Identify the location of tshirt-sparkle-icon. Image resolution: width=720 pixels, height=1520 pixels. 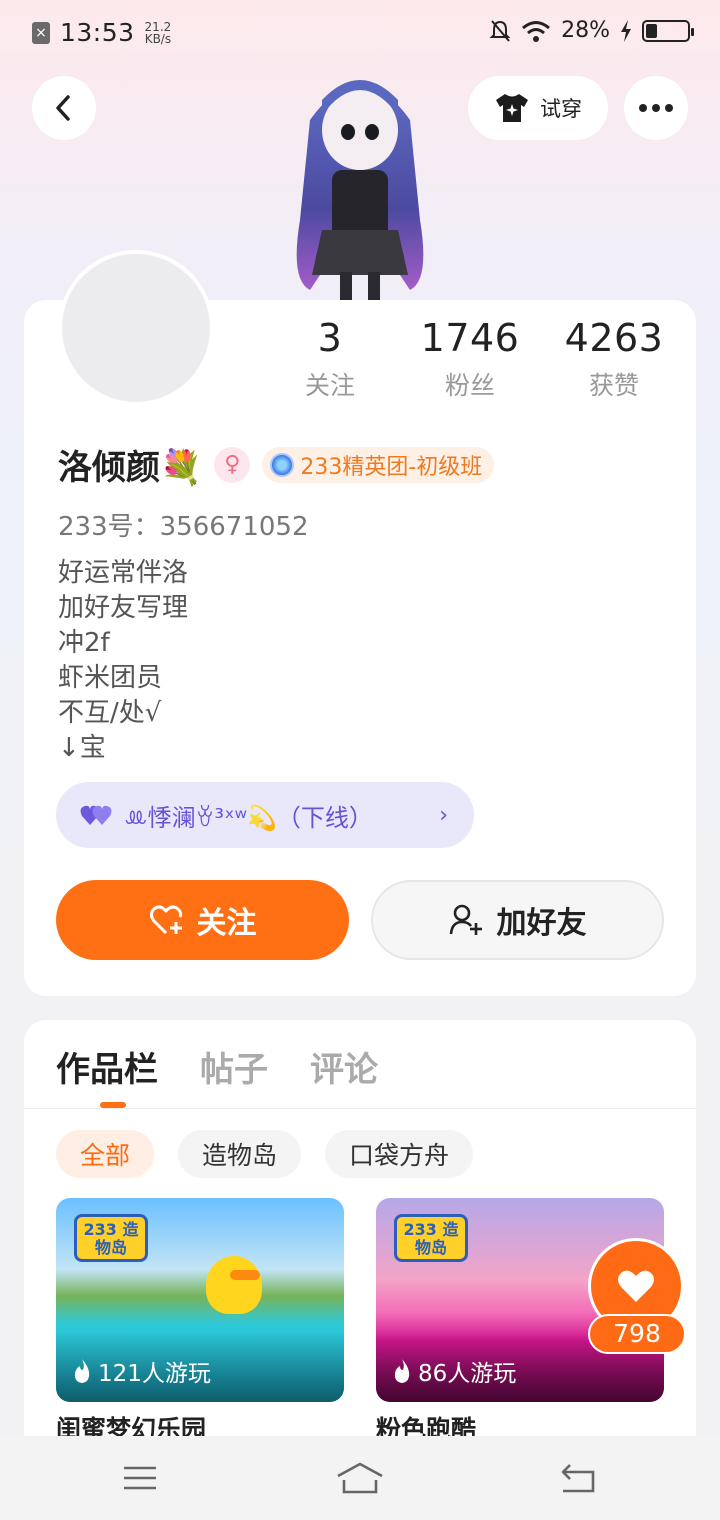
(512, 108).